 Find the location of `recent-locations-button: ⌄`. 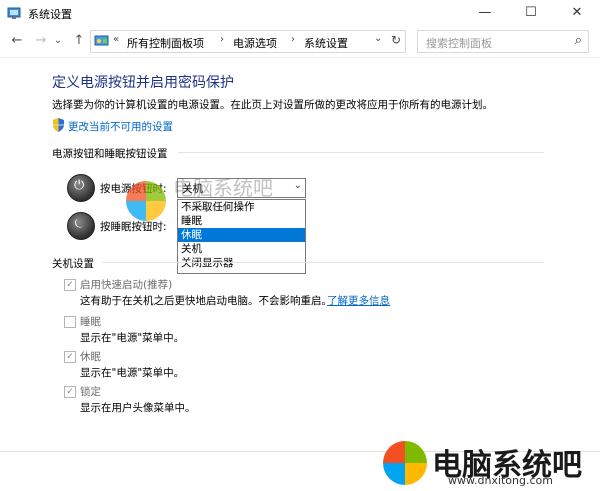

recent-locations-button: ⌄ is located at coordinates (58, 41).